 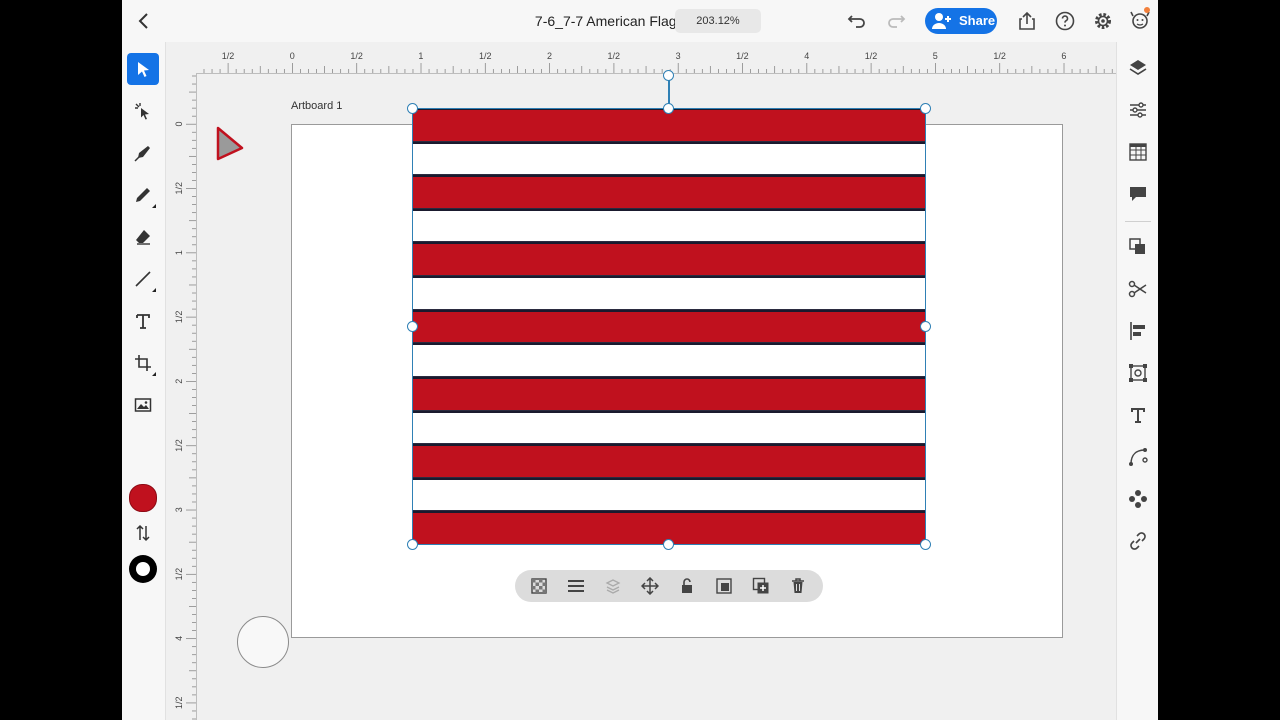 I want to click on panel-divider, so click(x=1138, y=221).